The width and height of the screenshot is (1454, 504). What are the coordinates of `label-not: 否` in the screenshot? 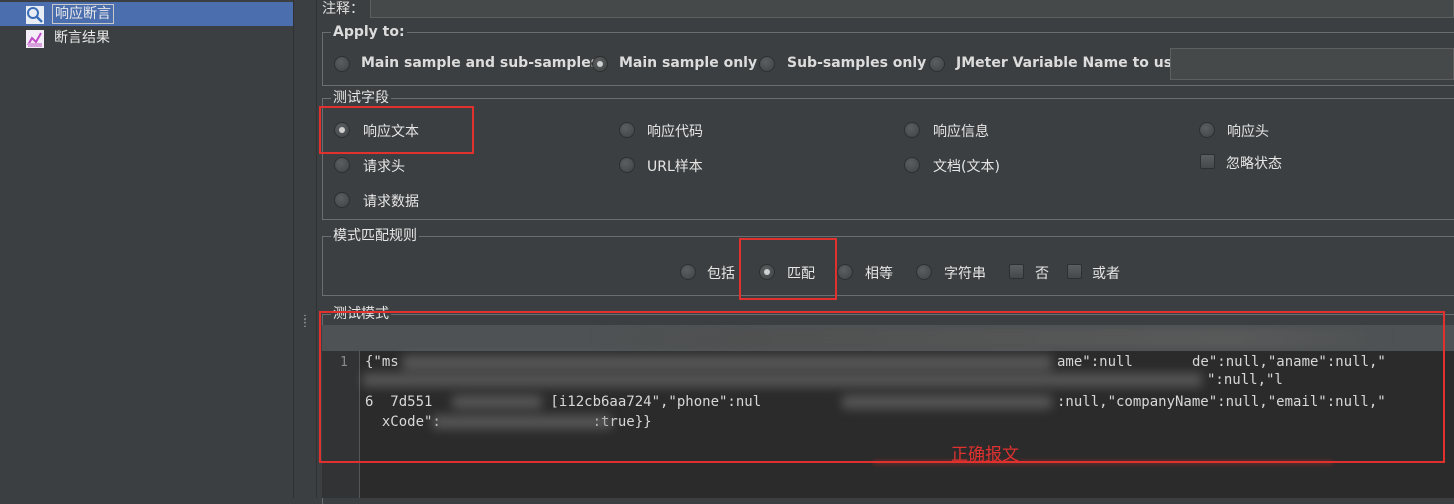 It's located at (1042, 274).